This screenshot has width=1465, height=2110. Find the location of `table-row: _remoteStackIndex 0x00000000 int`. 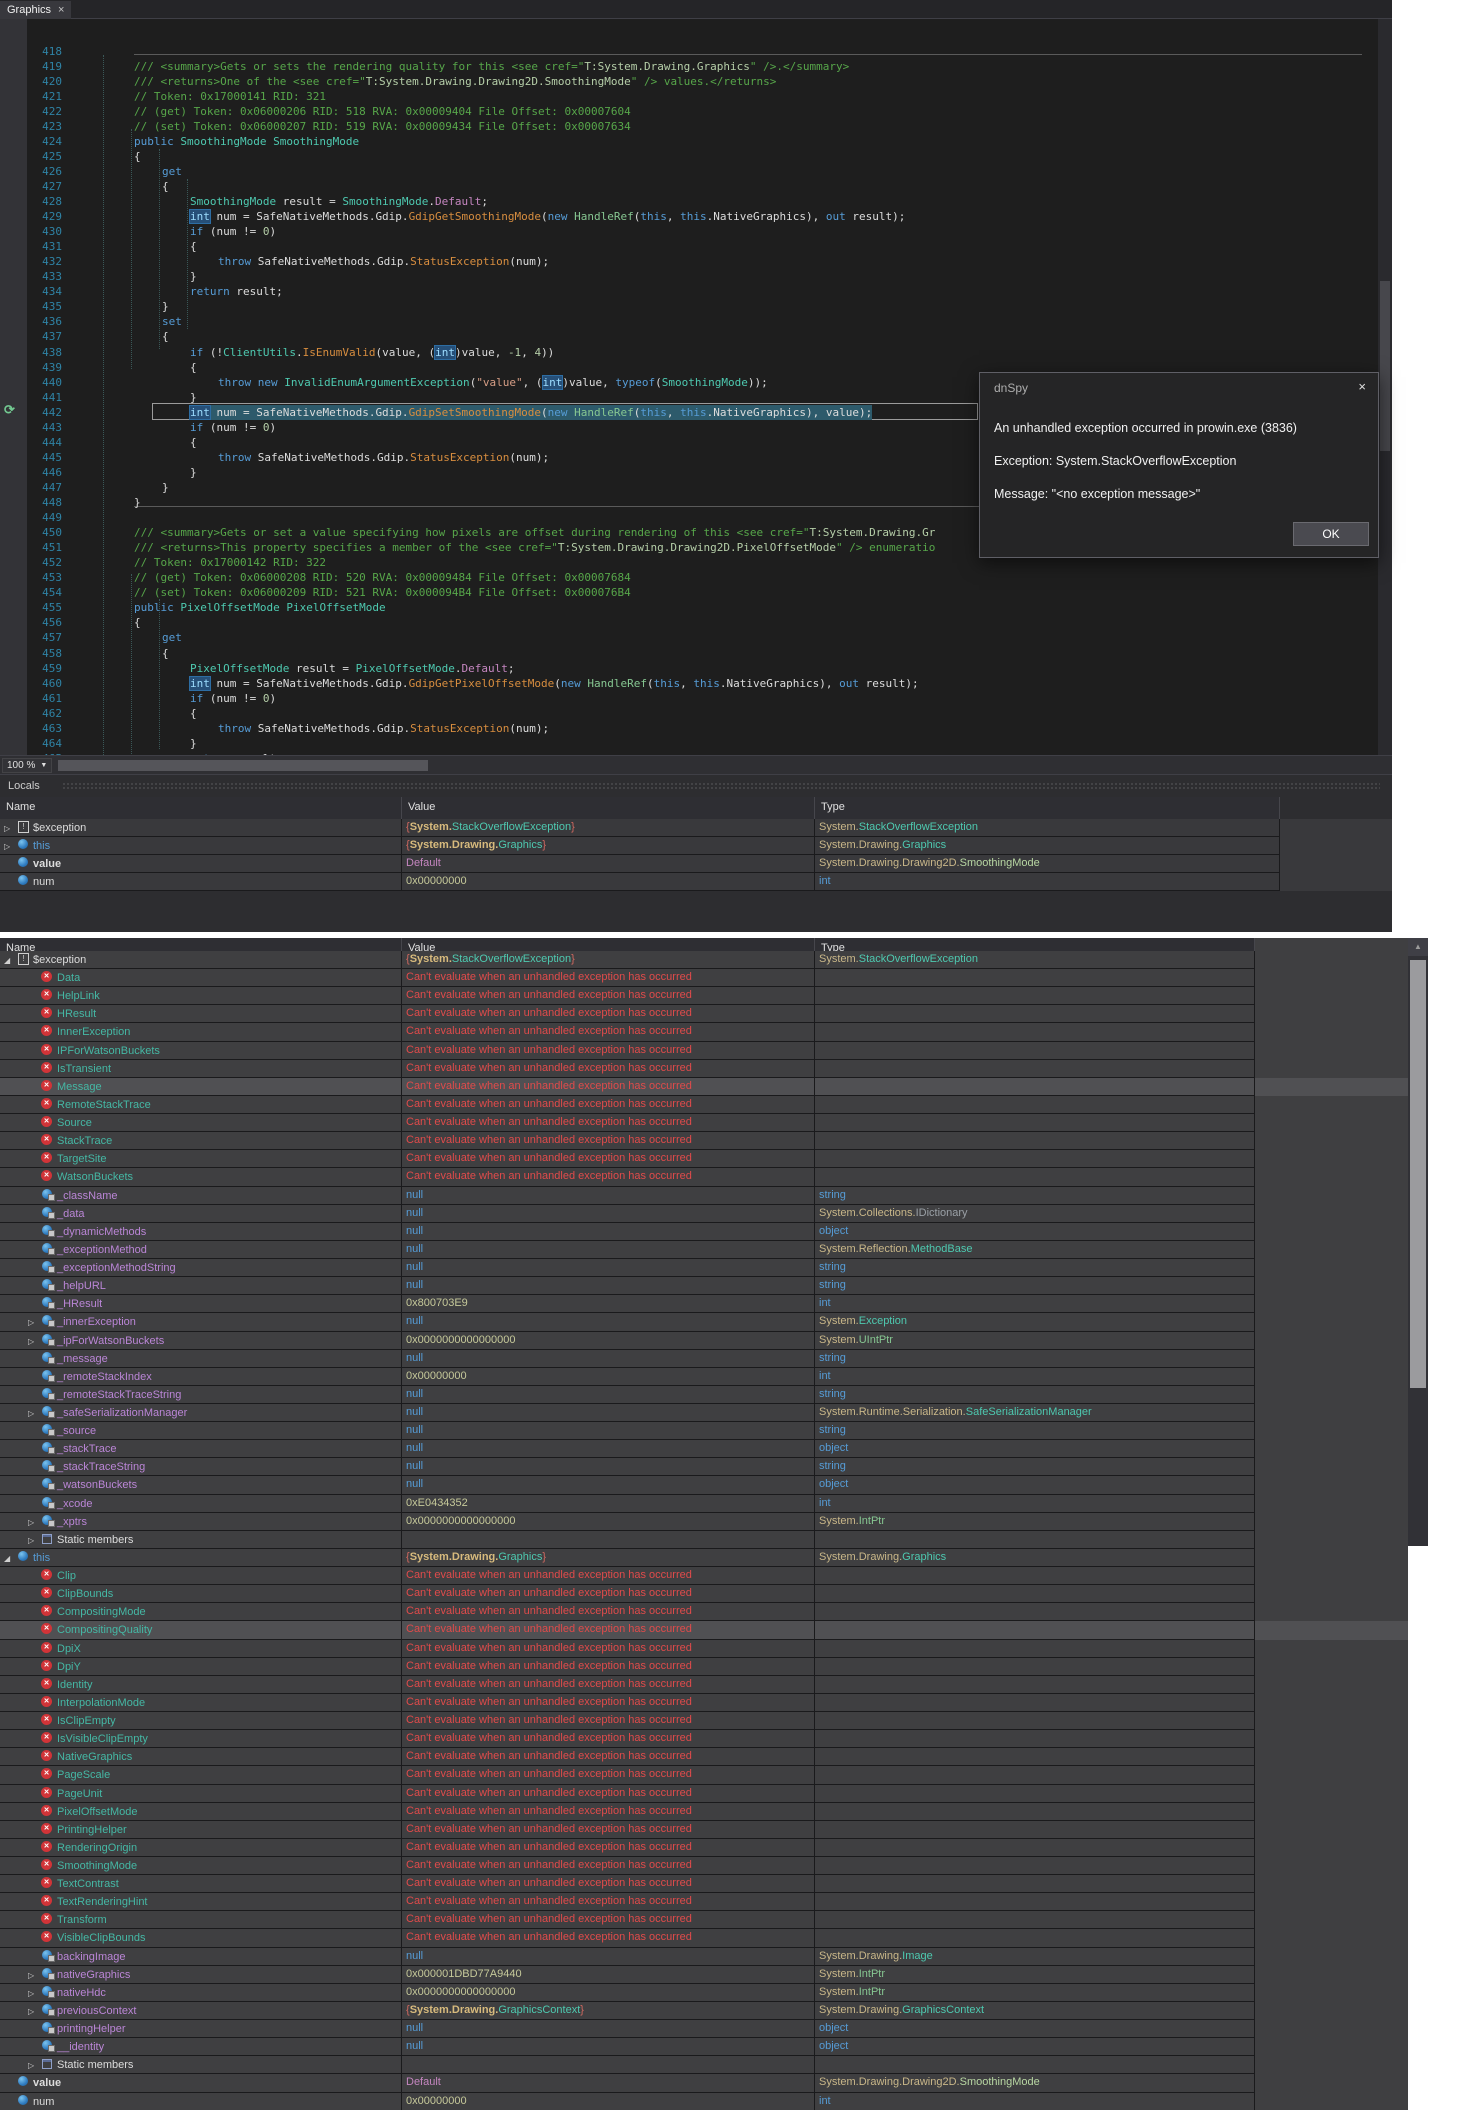

table-row: _remoteStackIndex 0x00000000 int is located at coordinates (704, 1376).